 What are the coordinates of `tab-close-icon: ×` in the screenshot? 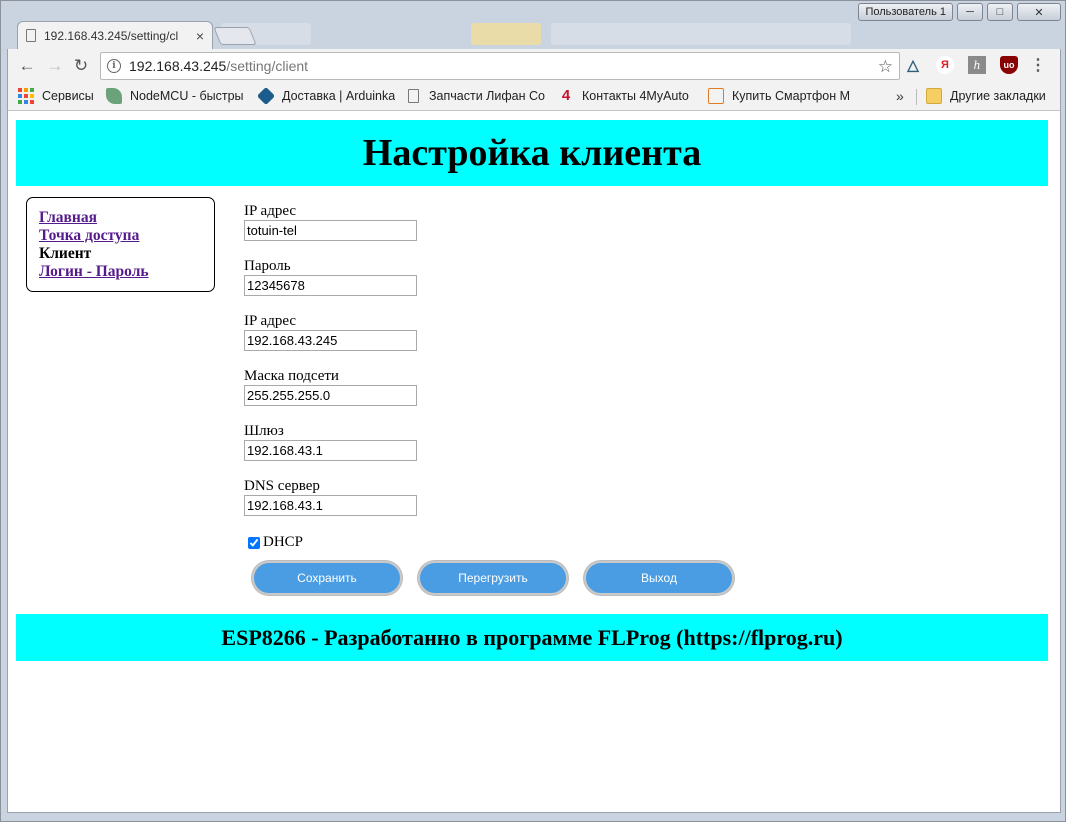 It's located at (200, 36).